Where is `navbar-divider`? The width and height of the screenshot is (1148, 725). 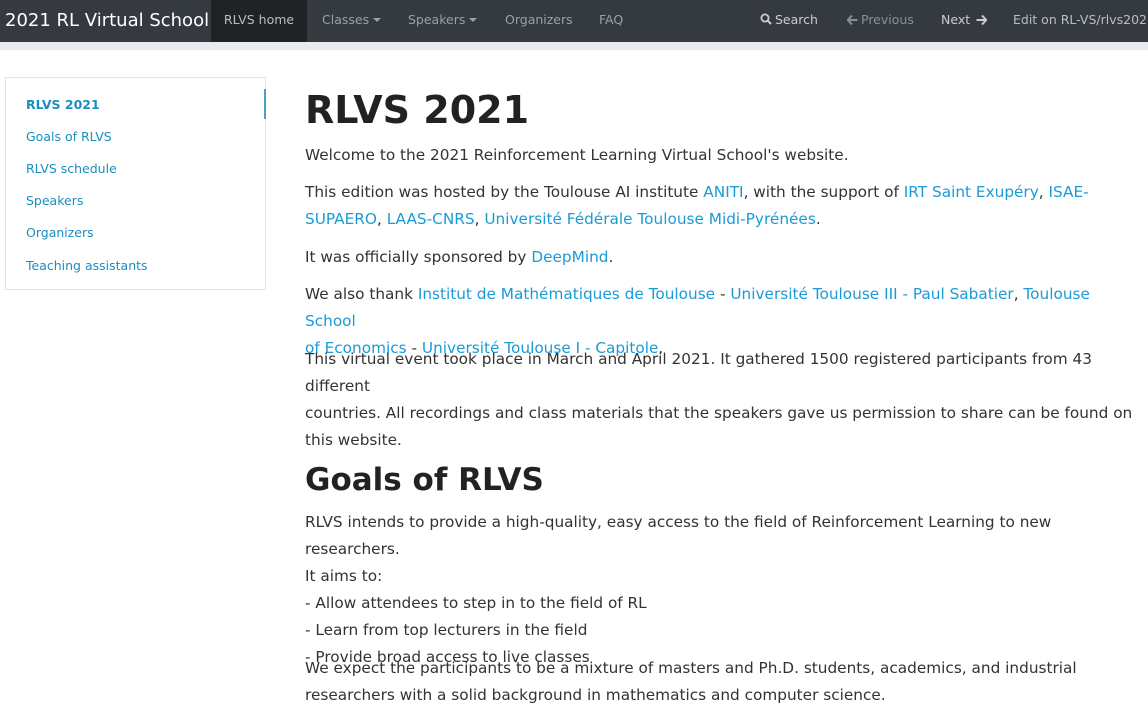 navbar-divider is located at coordinates (574, 46).